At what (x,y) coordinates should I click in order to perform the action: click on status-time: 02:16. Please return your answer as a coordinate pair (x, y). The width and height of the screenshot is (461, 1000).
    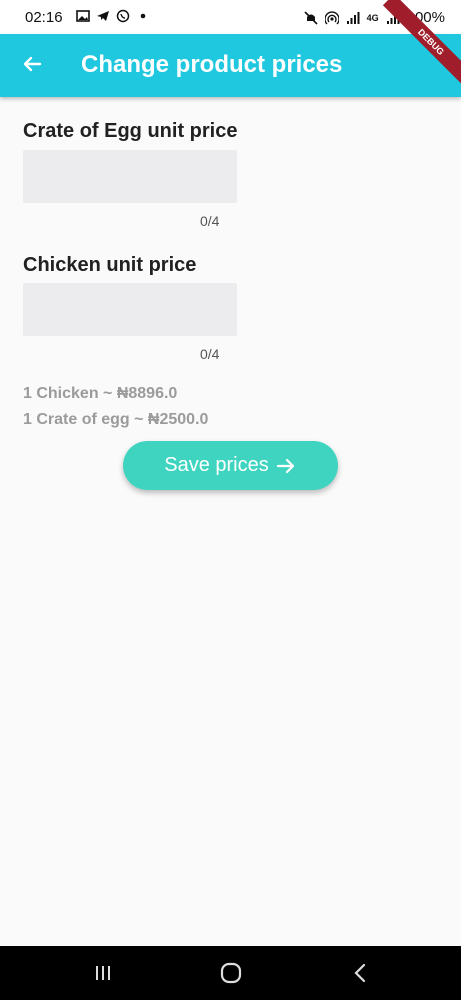
    Looking at the image, I should click on (44, 17).